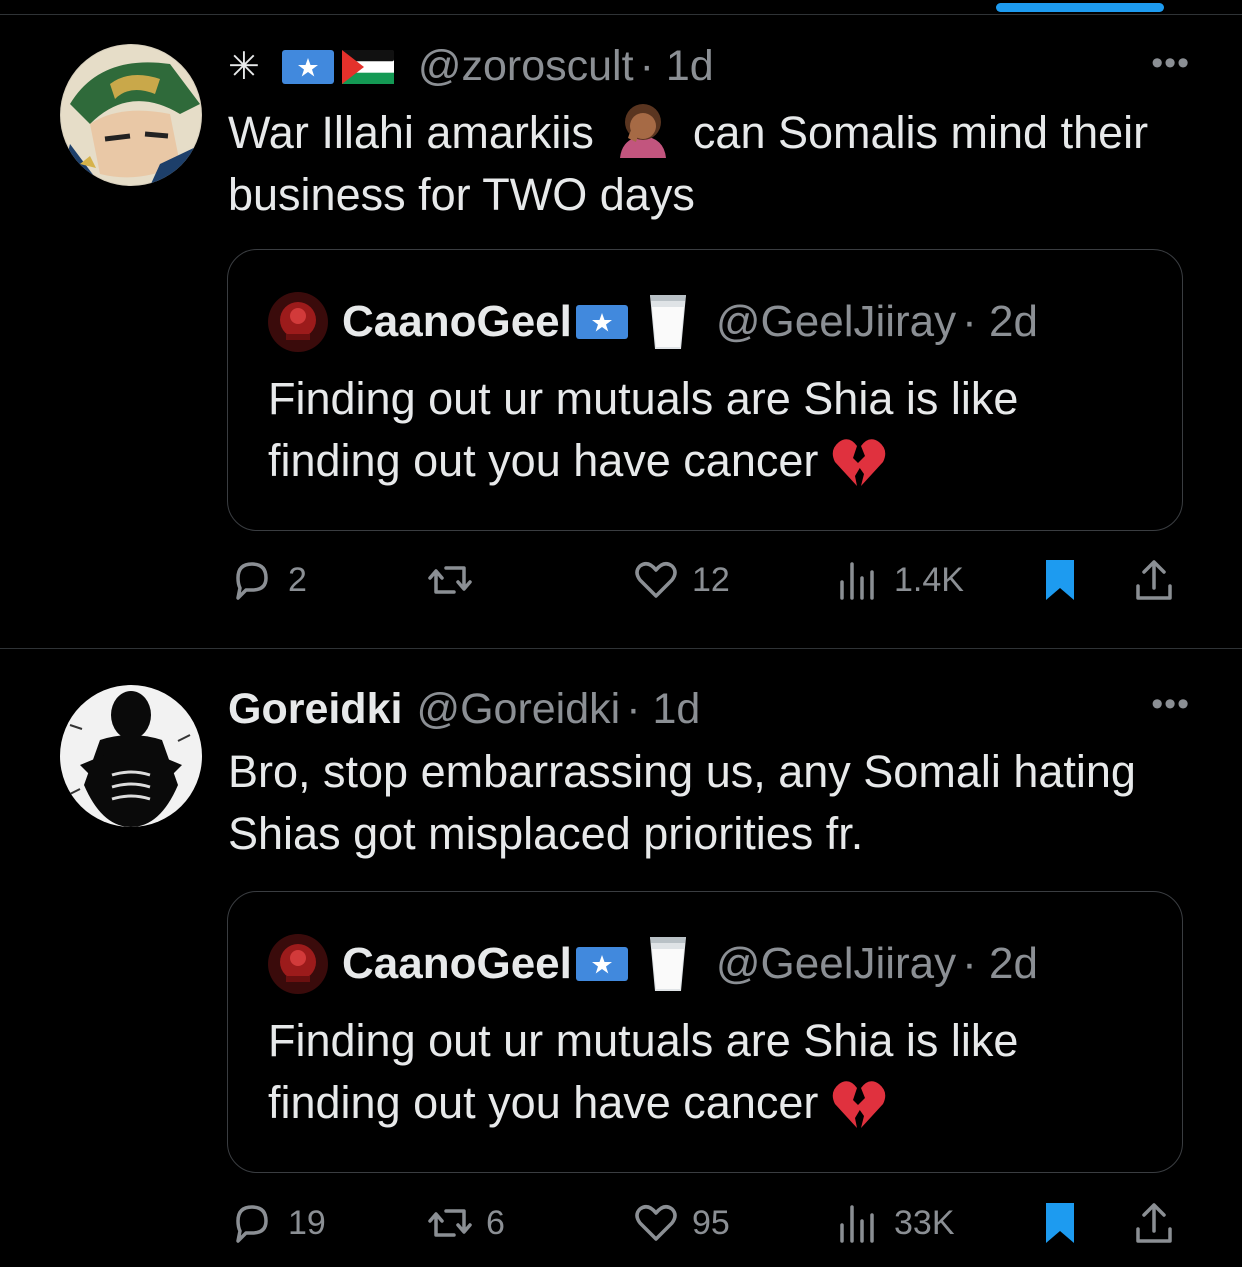 The width and height of the screenshot is (1242, 1267). Describe the element at coordinates (315, 709) in the screenshot. I see `display-name: Goreidki` at that location.